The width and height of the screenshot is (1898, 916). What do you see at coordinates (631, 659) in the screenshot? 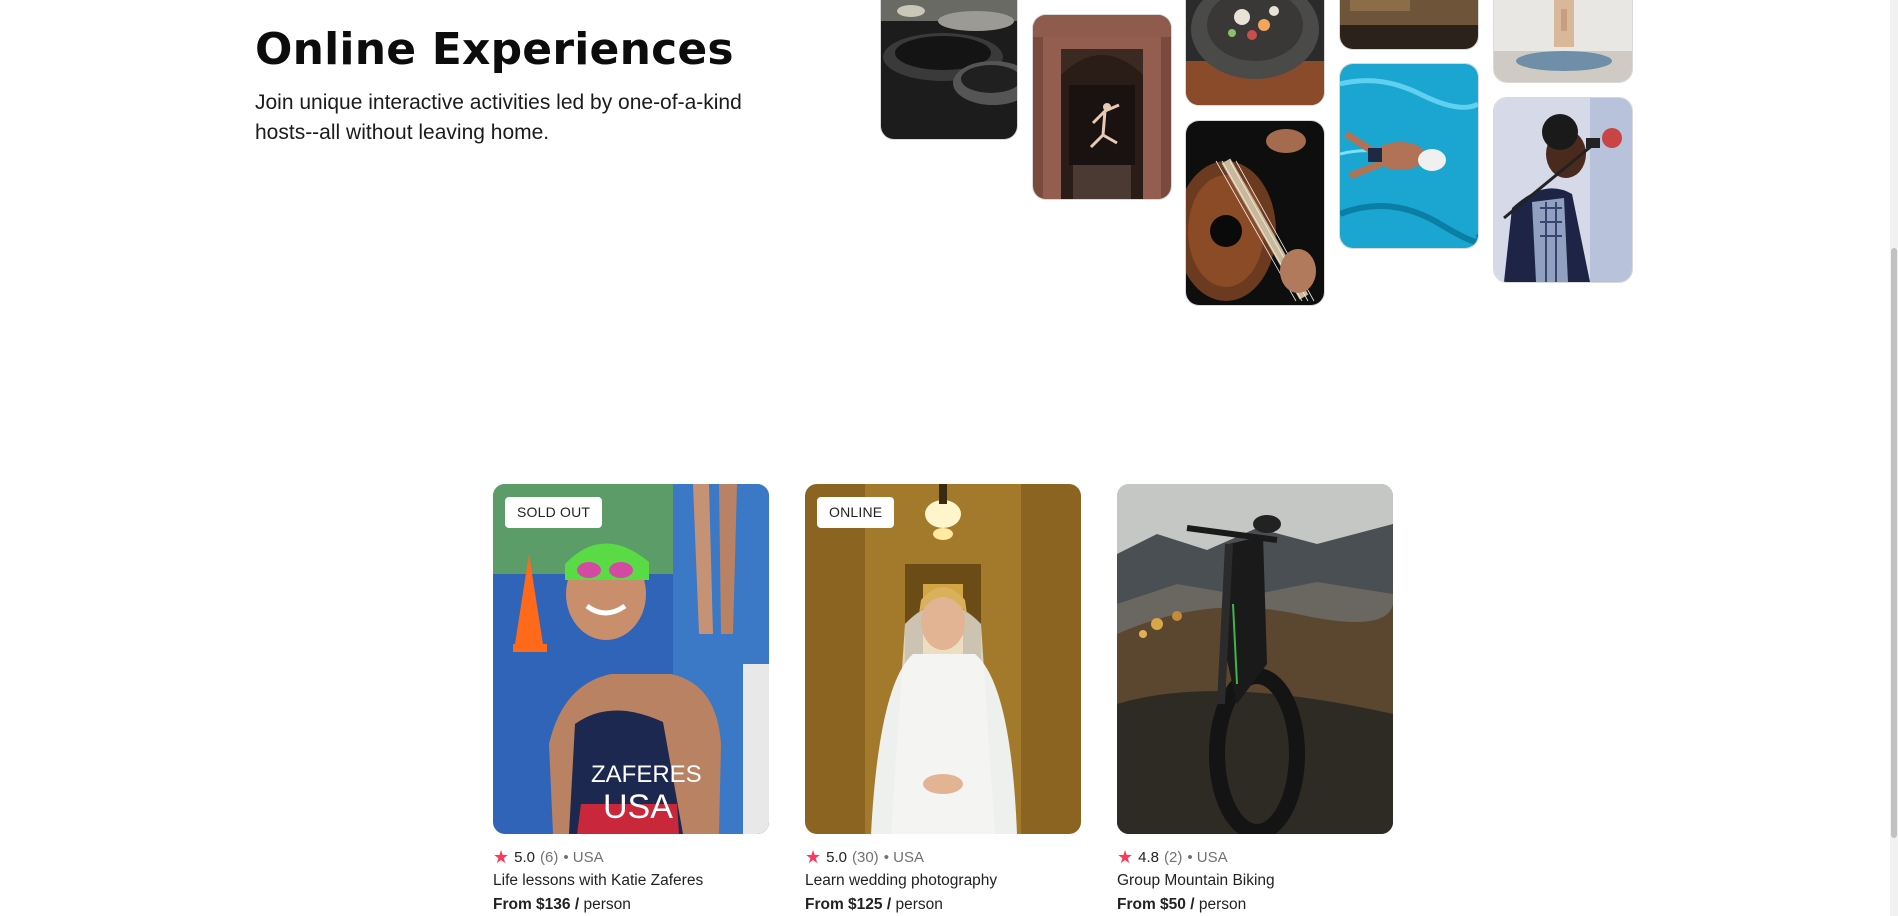
I see `card-image-katie-zaferes: ZAFERES USA SOLD OUT` at bounding box center [631, 659].